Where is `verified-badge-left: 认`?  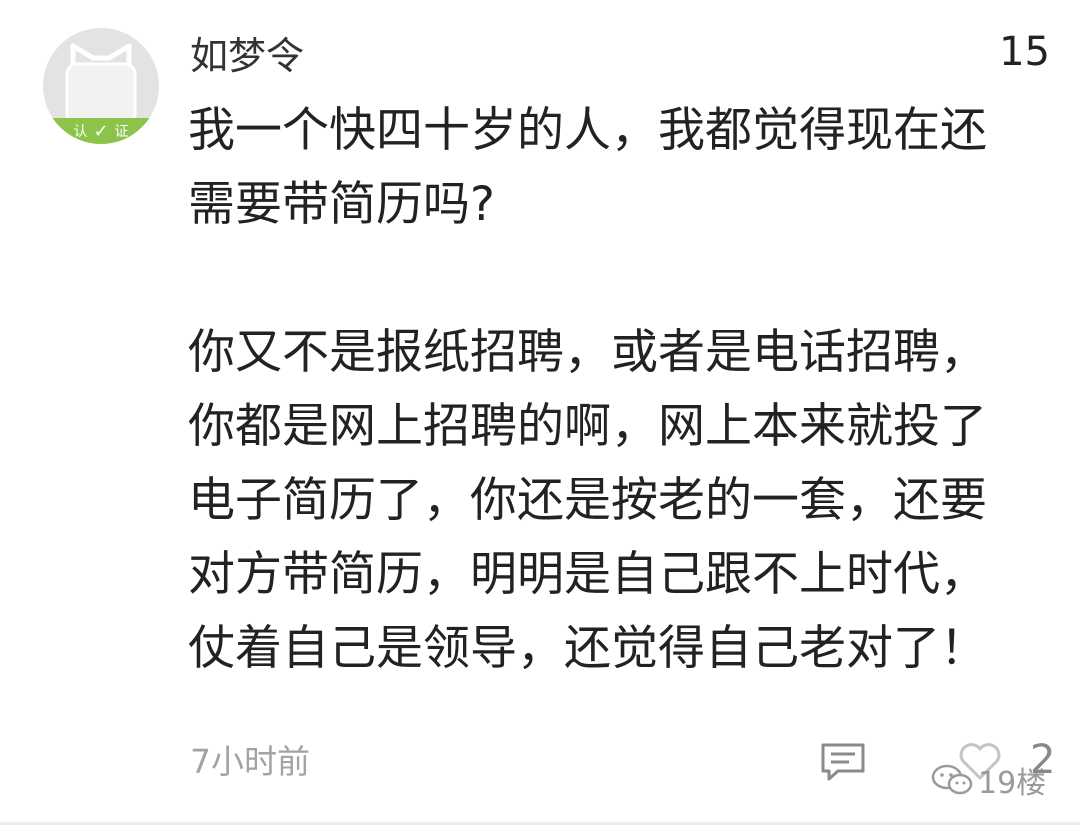
verified-badge-left: 认 is located at coordinates (80, 132).